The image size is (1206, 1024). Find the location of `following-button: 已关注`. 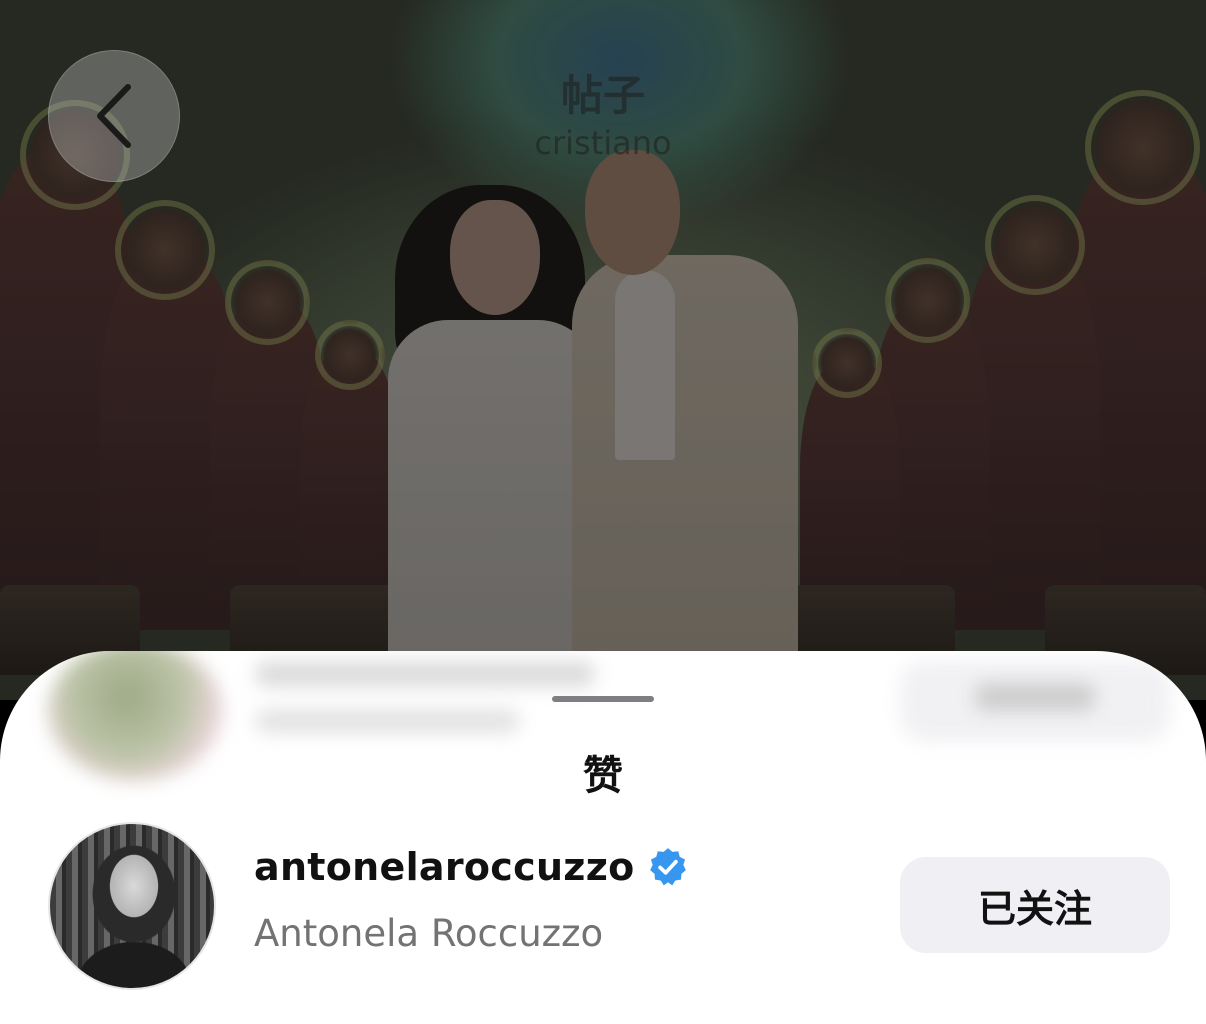

following-button: 已关注 is located at coordinates (1035, 905).